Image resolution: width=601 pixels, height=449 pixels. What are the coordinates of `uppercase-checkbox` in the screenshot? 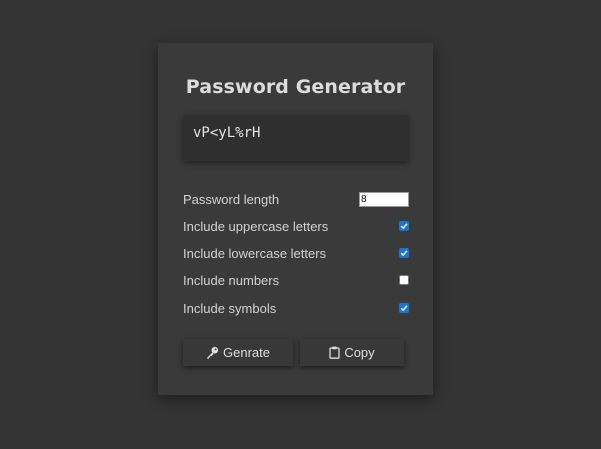 It's located at (404, 226).